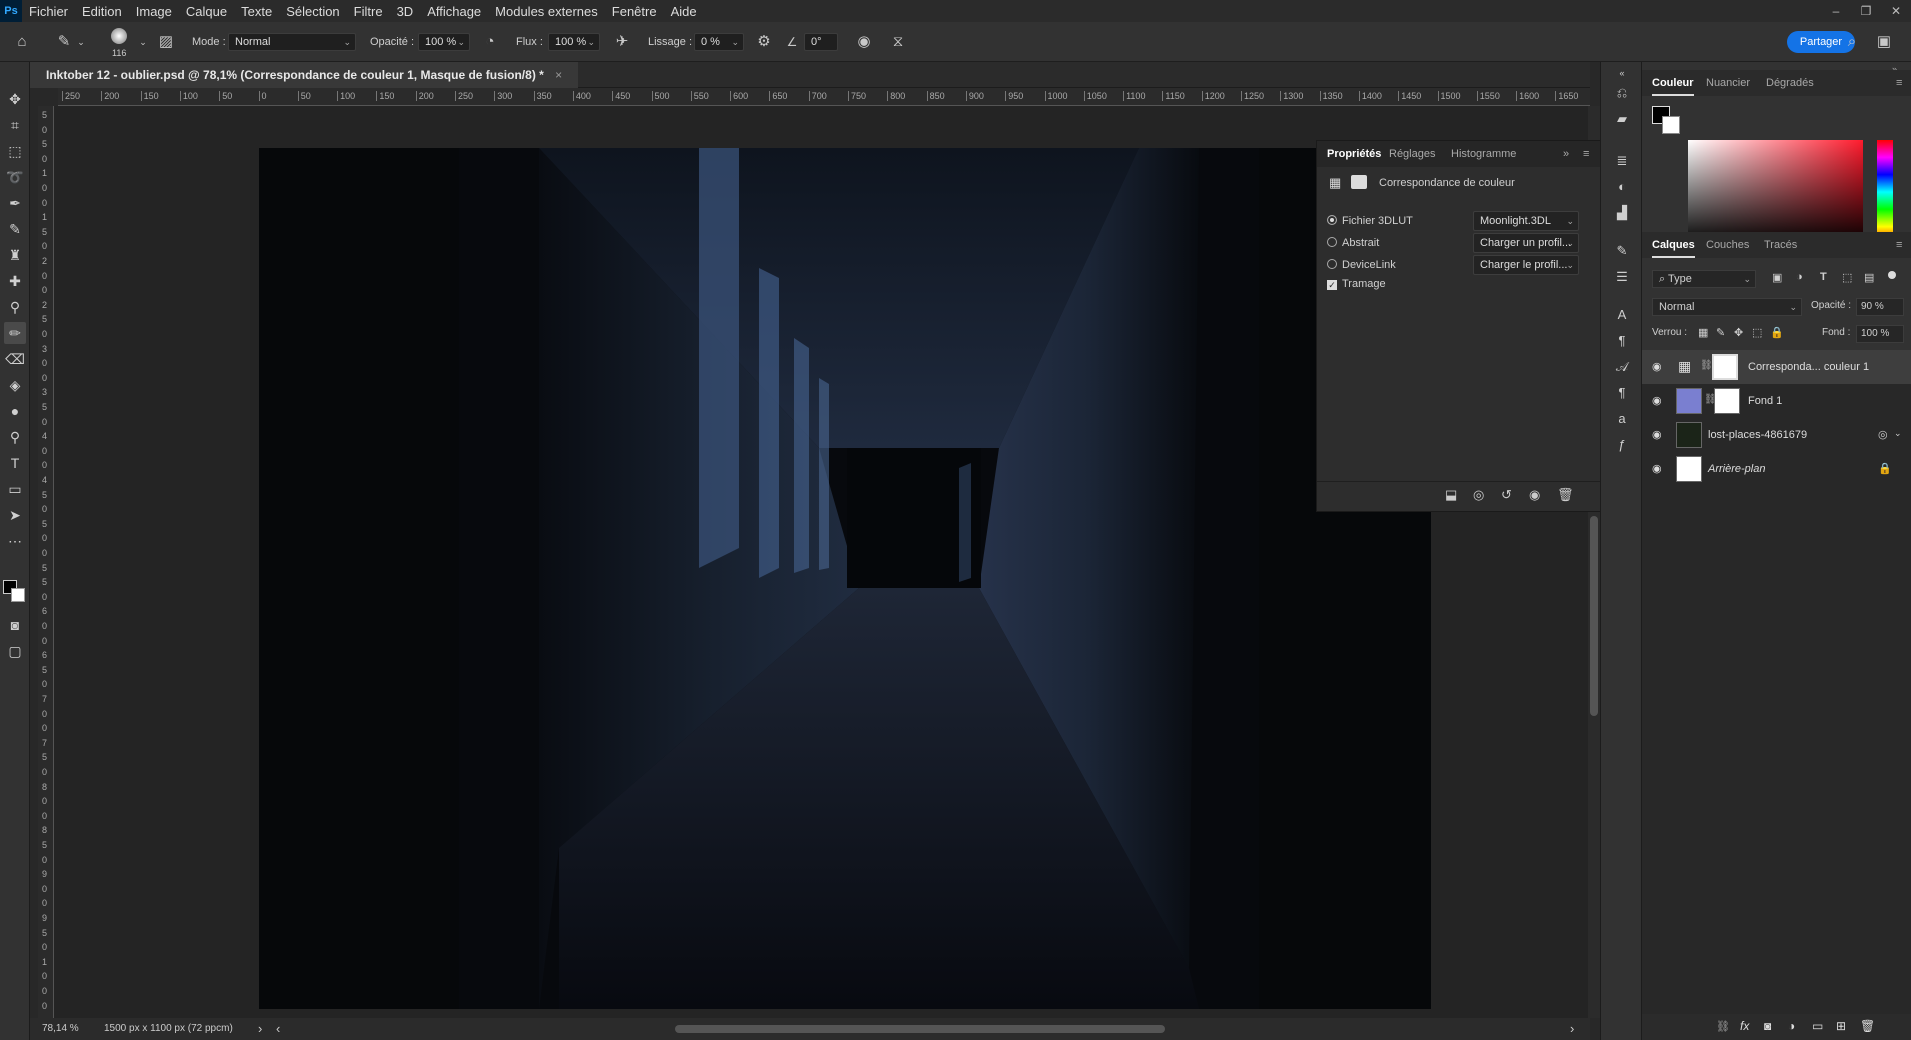 This screenshot has height=1040, width=1911. I want to click on minimize-button: –, so click(1836, 11).